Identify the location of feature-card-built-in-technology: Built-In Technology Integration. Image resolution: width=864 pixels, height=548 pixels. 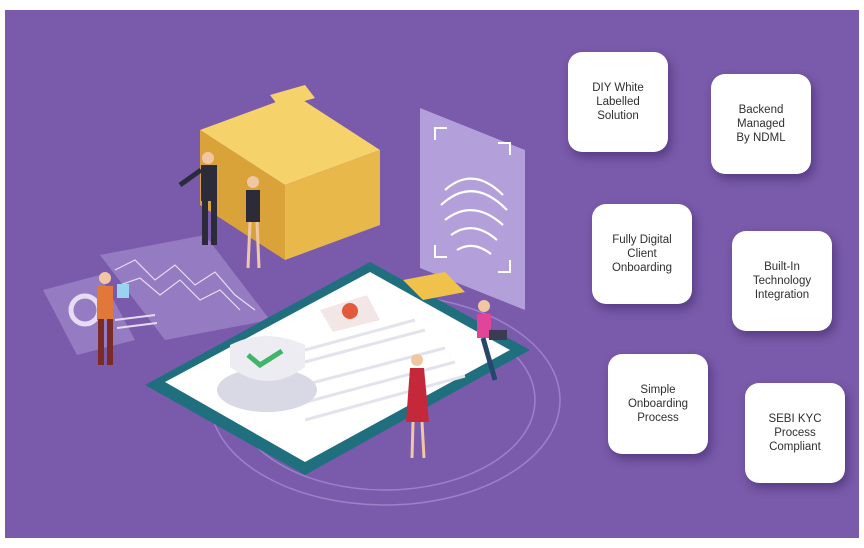
(782, 281).